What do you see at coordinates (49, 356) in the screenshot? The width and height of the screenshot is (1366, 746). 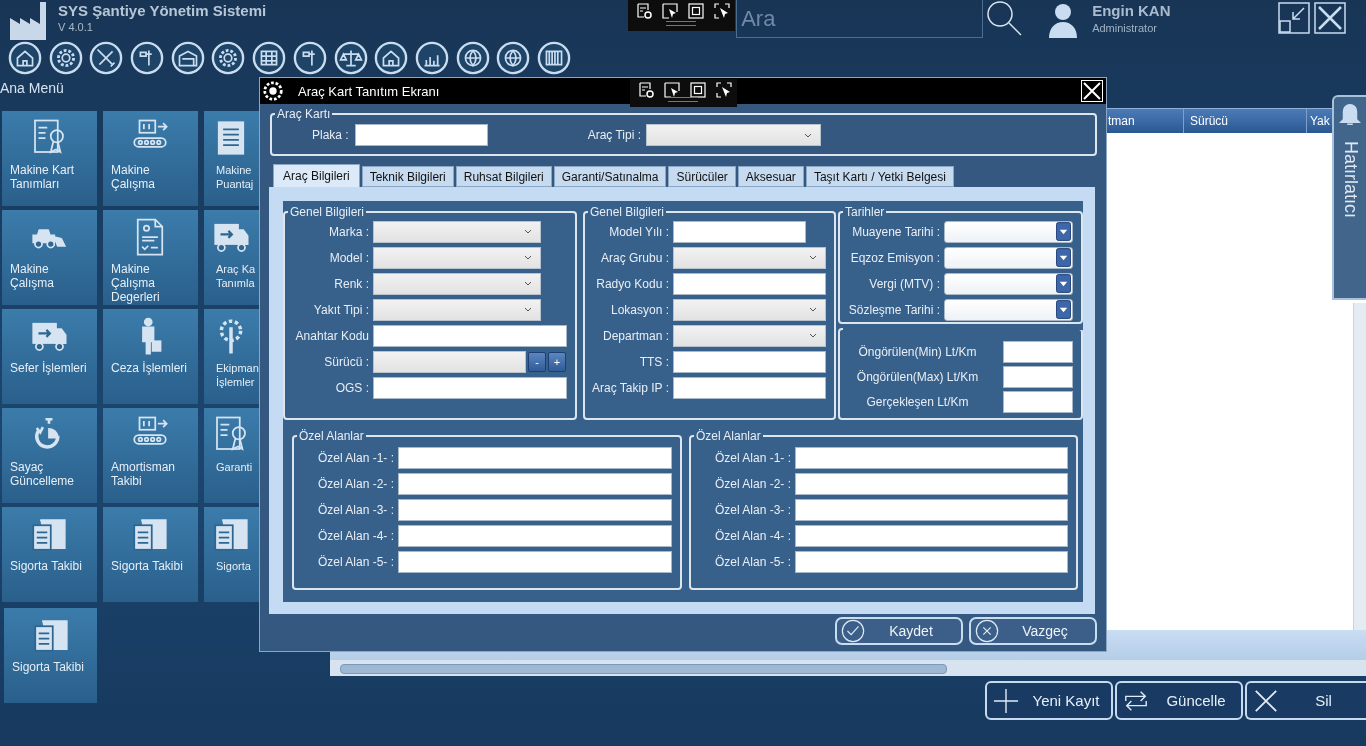 I see `menu-tile: Sefer İşlemleri` at bounding box center [49, 356].